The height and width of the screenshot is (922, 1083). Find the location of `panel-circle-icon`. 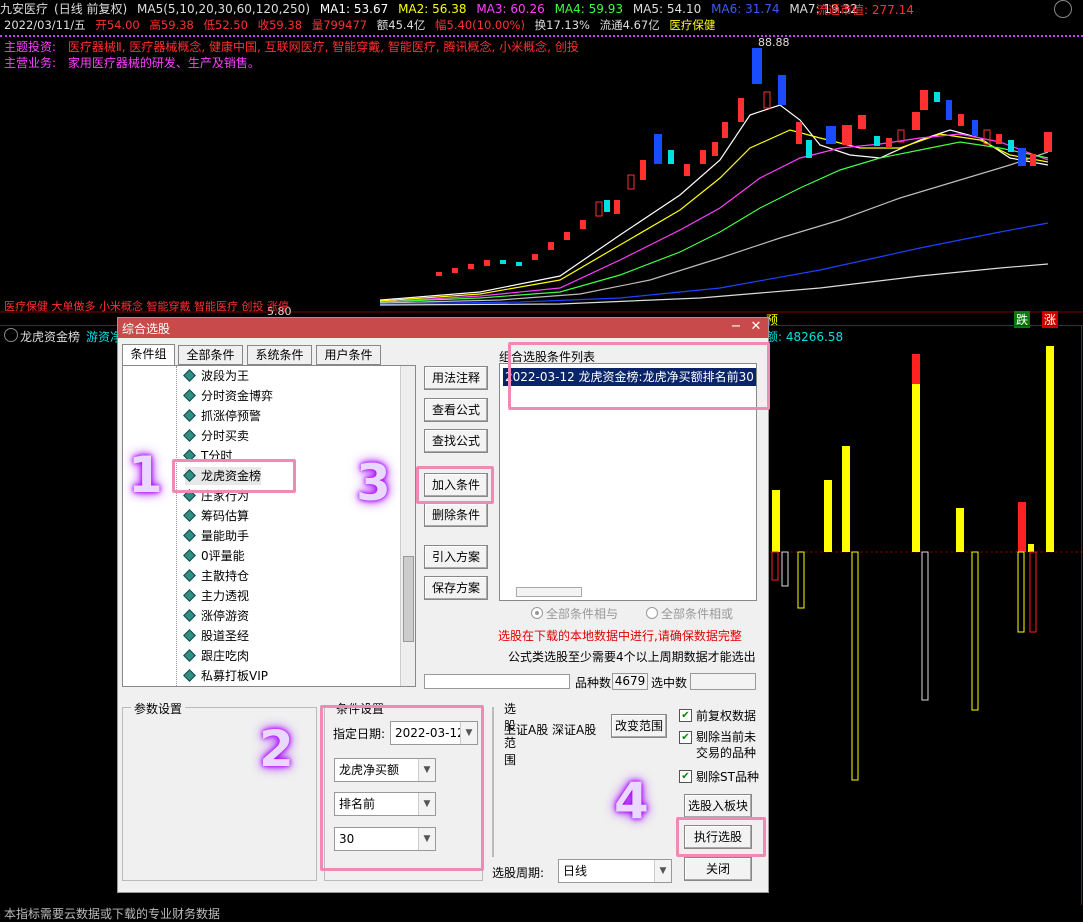

panel-circle-icon is located at coordinates (11, 335).